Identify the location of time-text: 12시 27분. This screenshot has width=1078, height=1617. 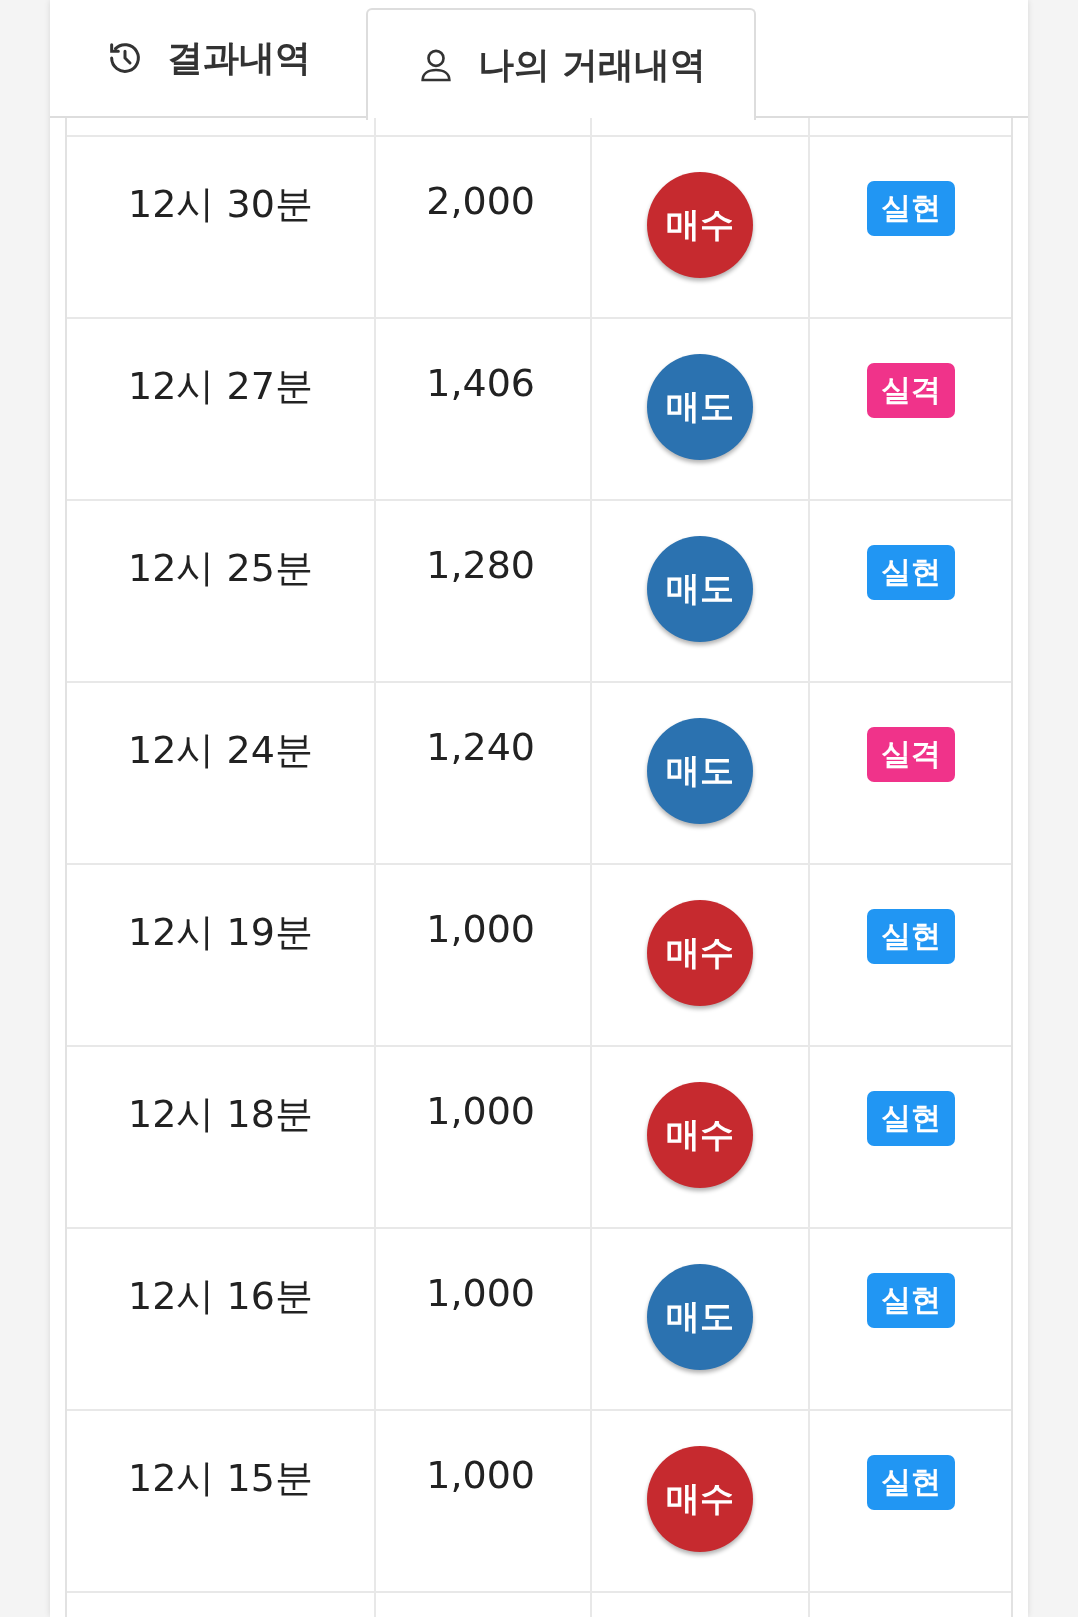
(220, 386).